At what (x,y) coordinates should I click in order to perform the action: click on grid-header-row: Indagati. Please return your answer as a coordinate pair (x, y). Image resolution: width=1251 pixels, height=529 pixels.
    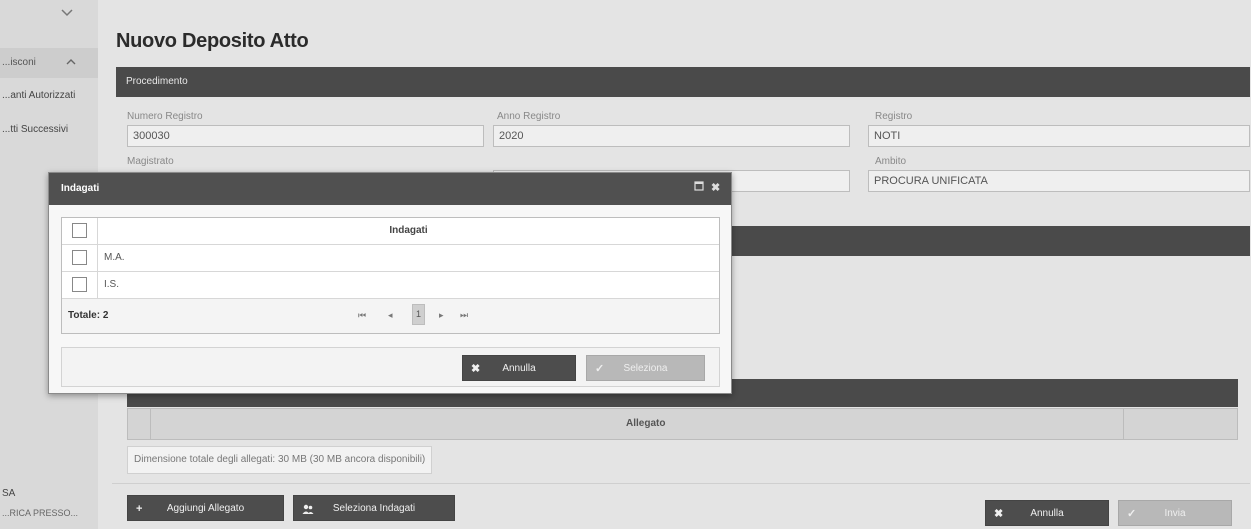
    Looking at the image, I should click on (390, 231).